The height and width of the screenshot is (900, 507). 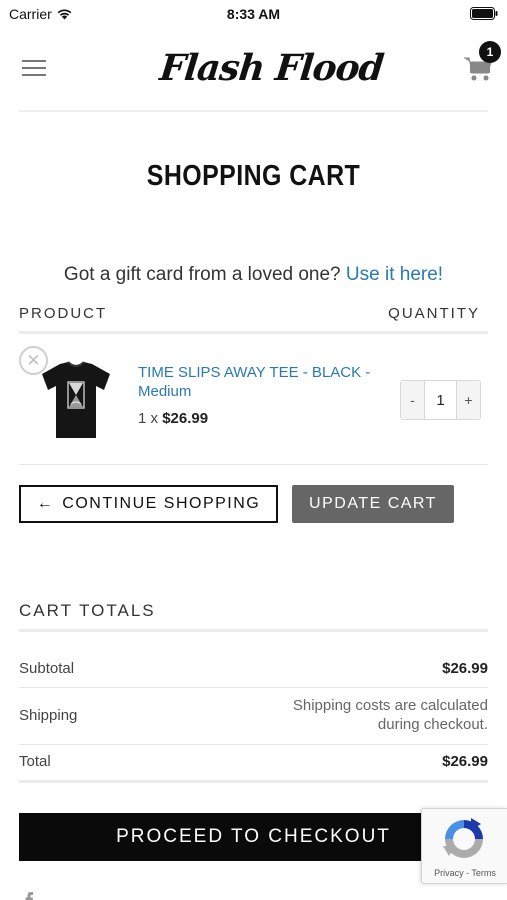 I want to click on total-value: $26.99, so click(x=465, y=761).